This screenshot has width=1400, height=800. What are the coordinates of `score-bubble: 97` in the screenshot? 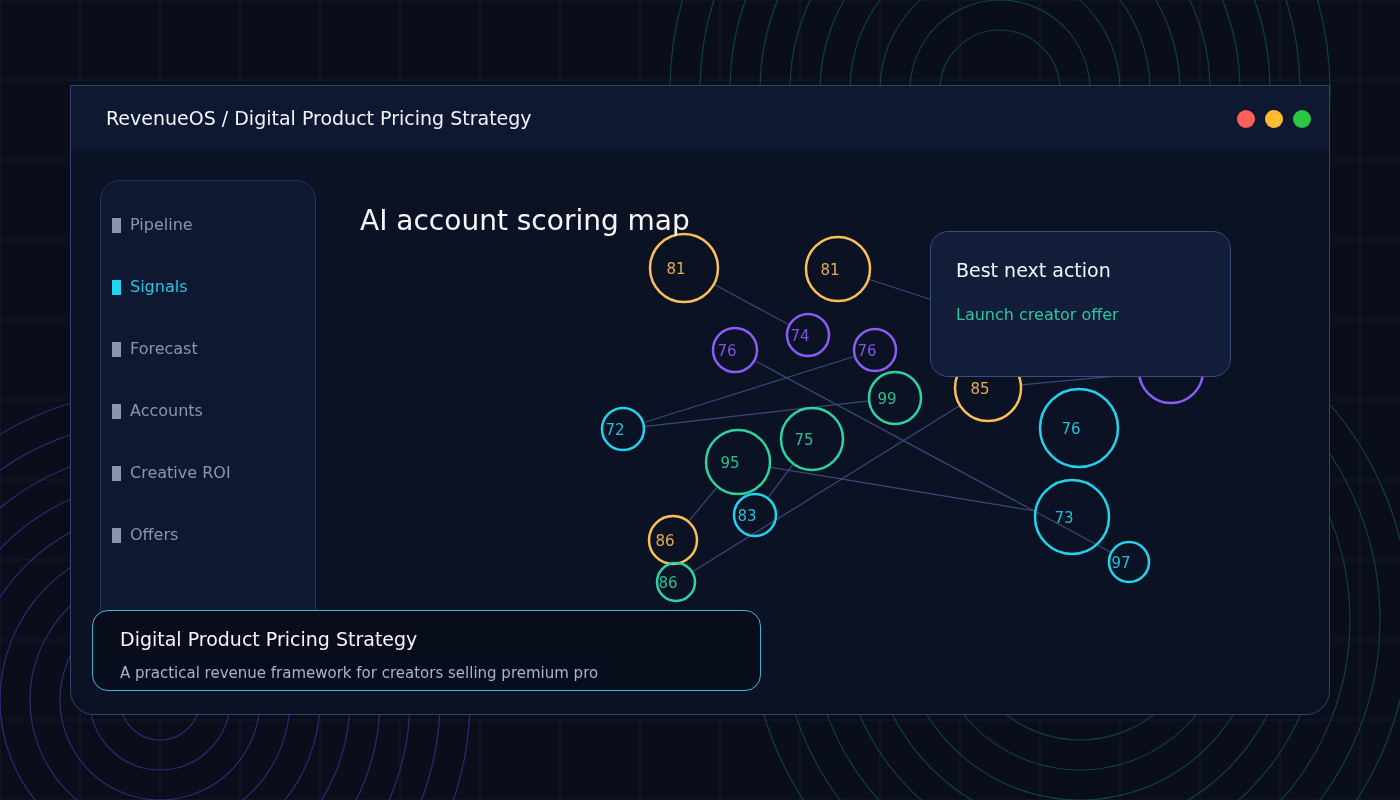 It's located at (1129, 562).